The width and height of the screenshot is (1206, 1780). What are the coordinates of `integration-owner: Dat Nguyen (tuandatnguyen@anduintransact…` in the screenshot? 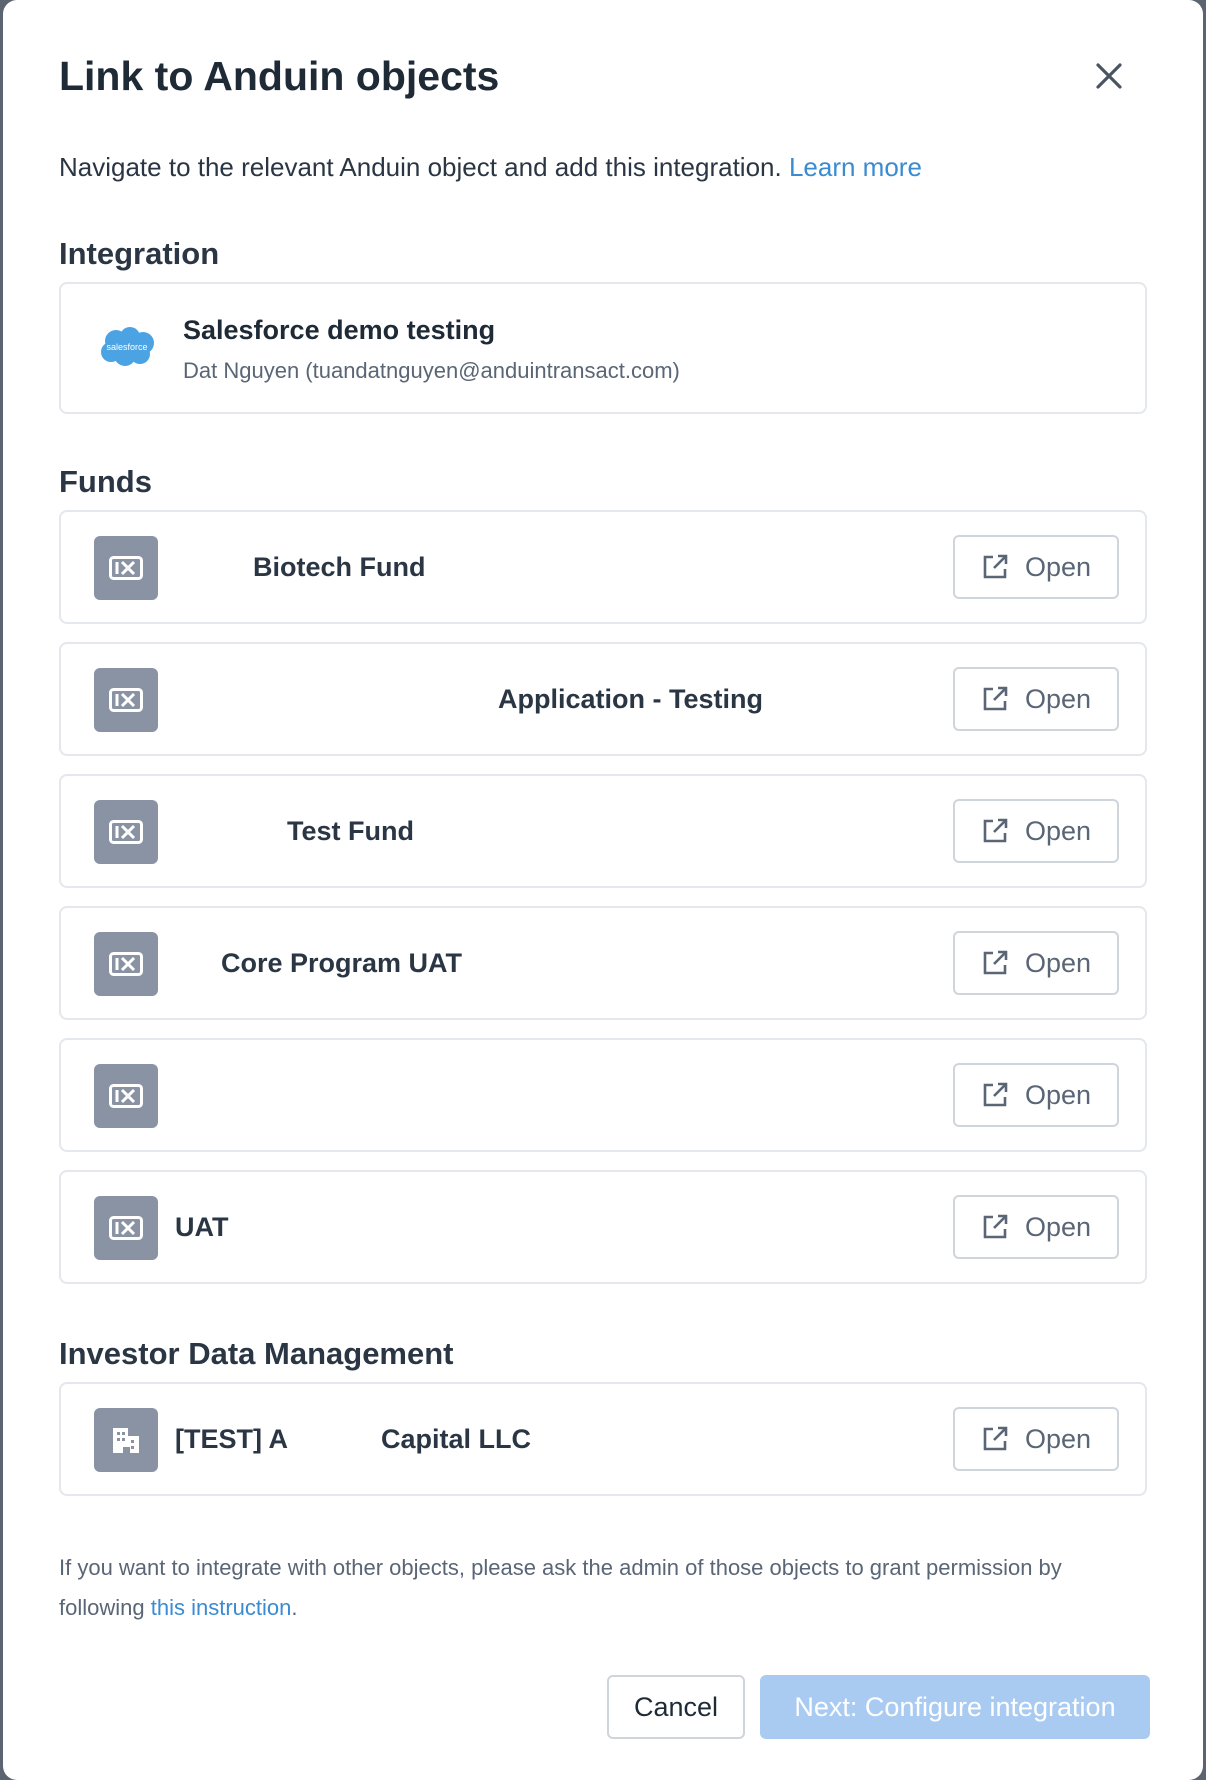 It's located at (431, 370).